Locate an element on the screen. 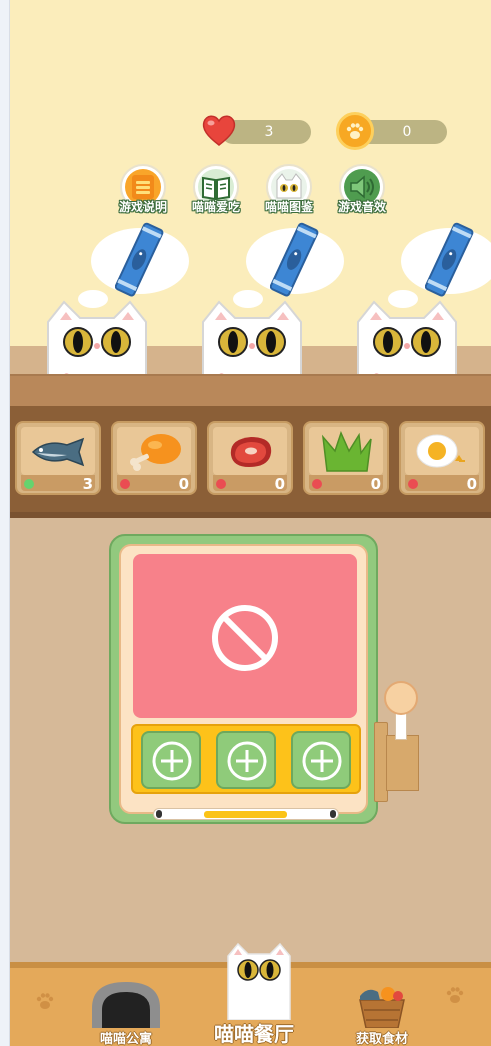 The height and width of the screenshot is (1046, 491). cat-face-icon is located at coordinates (289, 186).